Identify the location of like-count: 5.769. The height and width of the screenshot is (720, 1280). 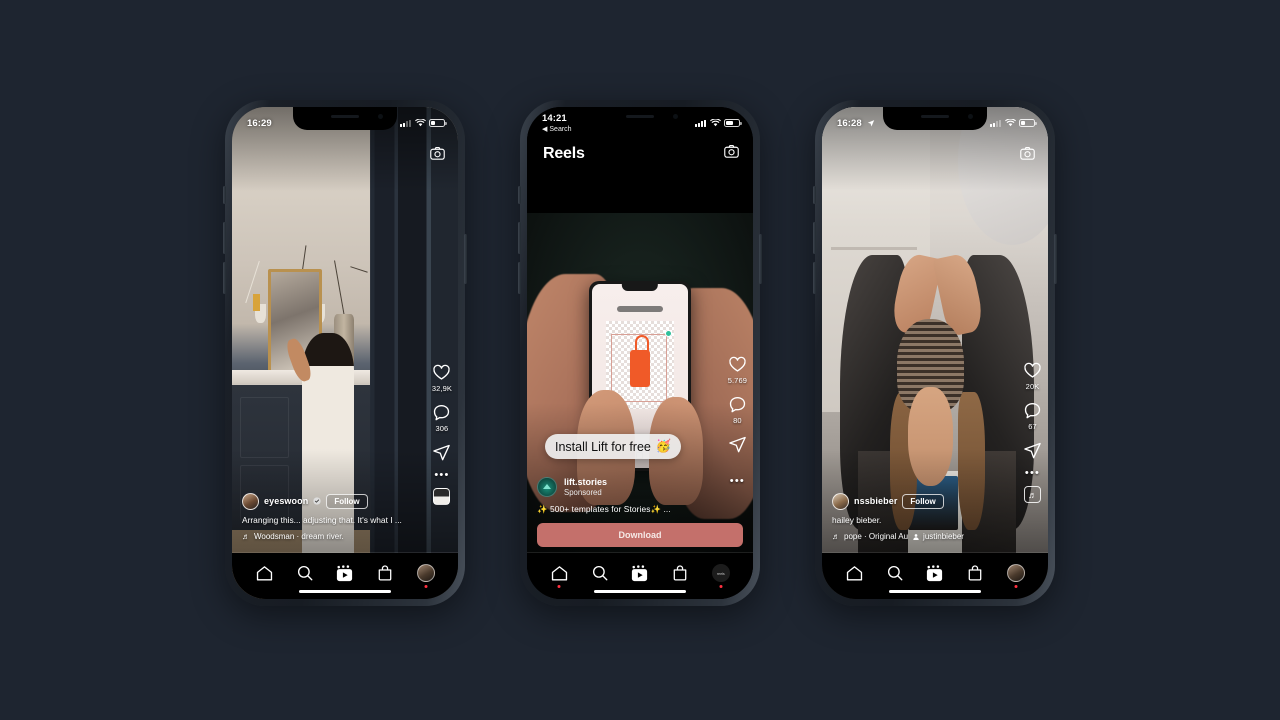
(737, 380).